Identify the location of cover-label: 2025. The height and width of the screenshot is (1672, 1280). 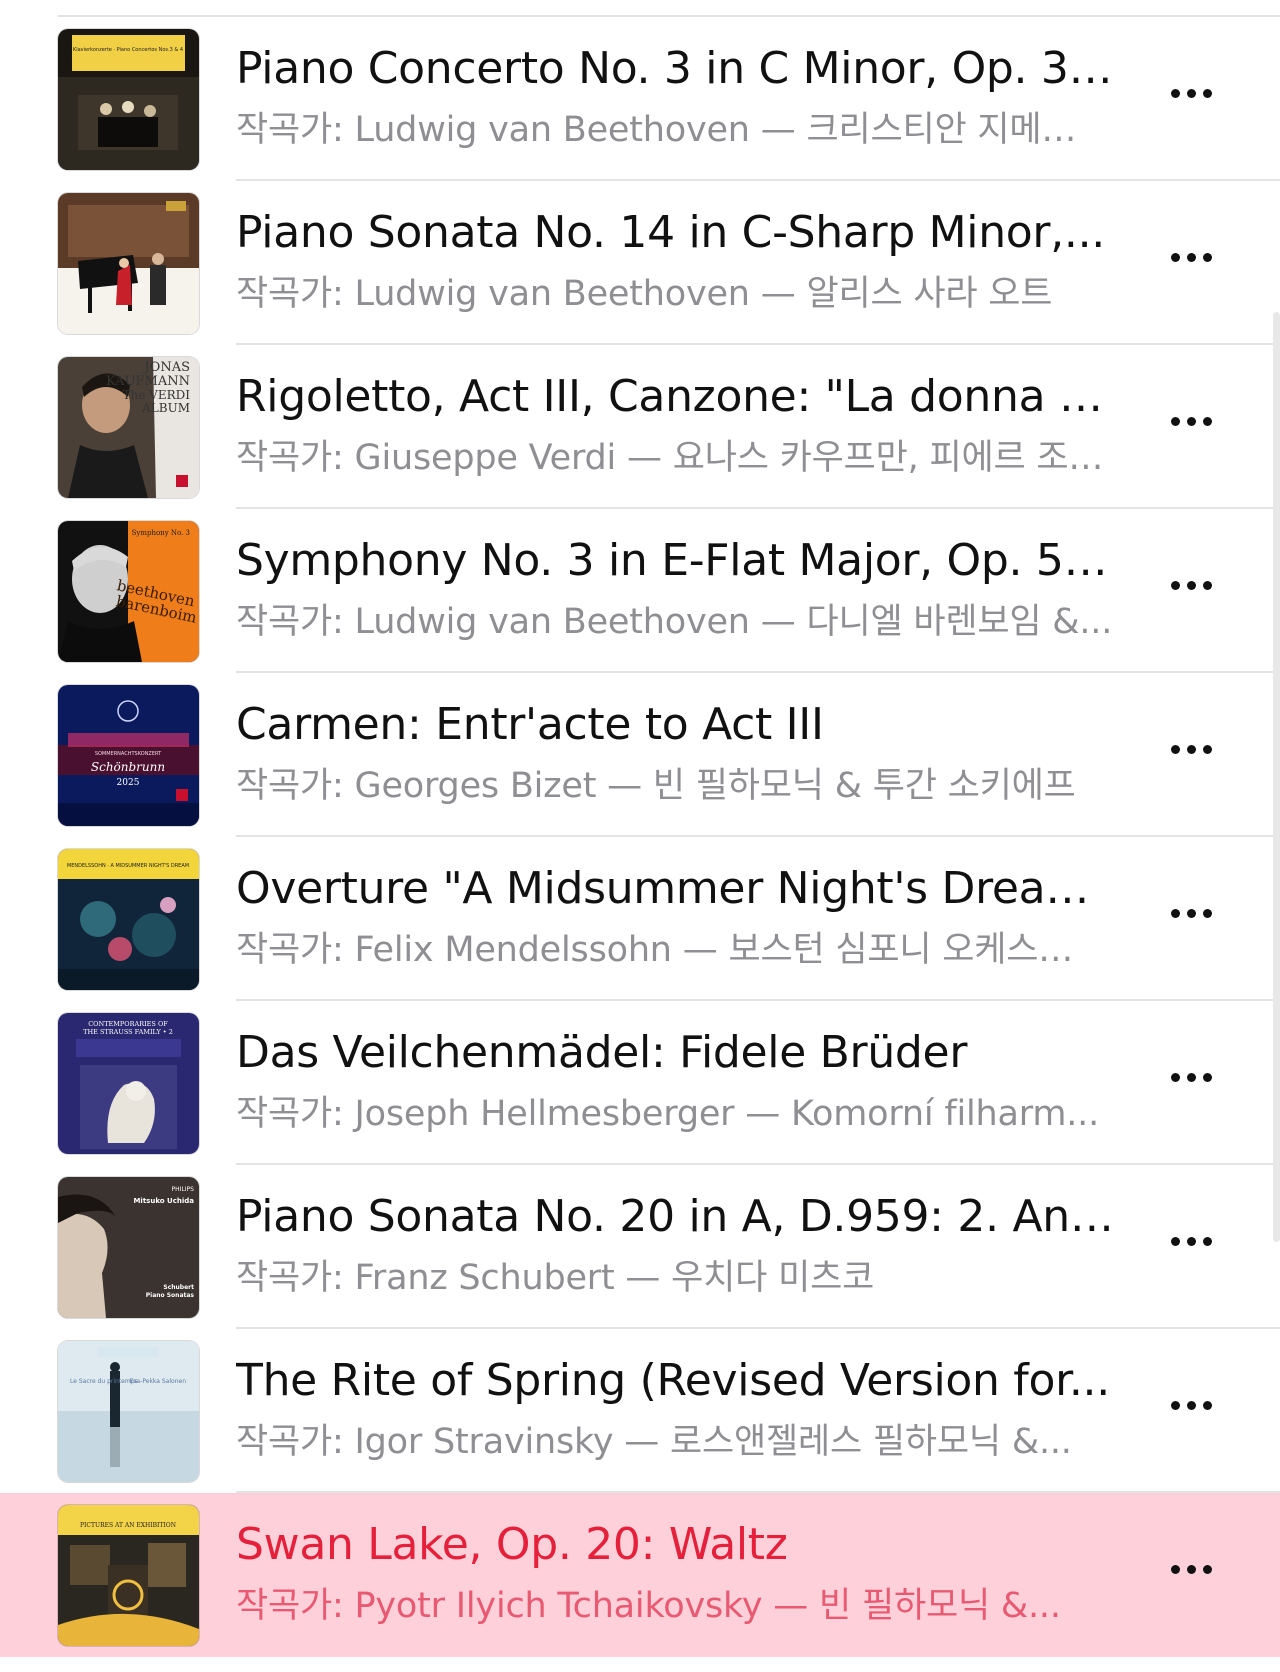
(128, 783).